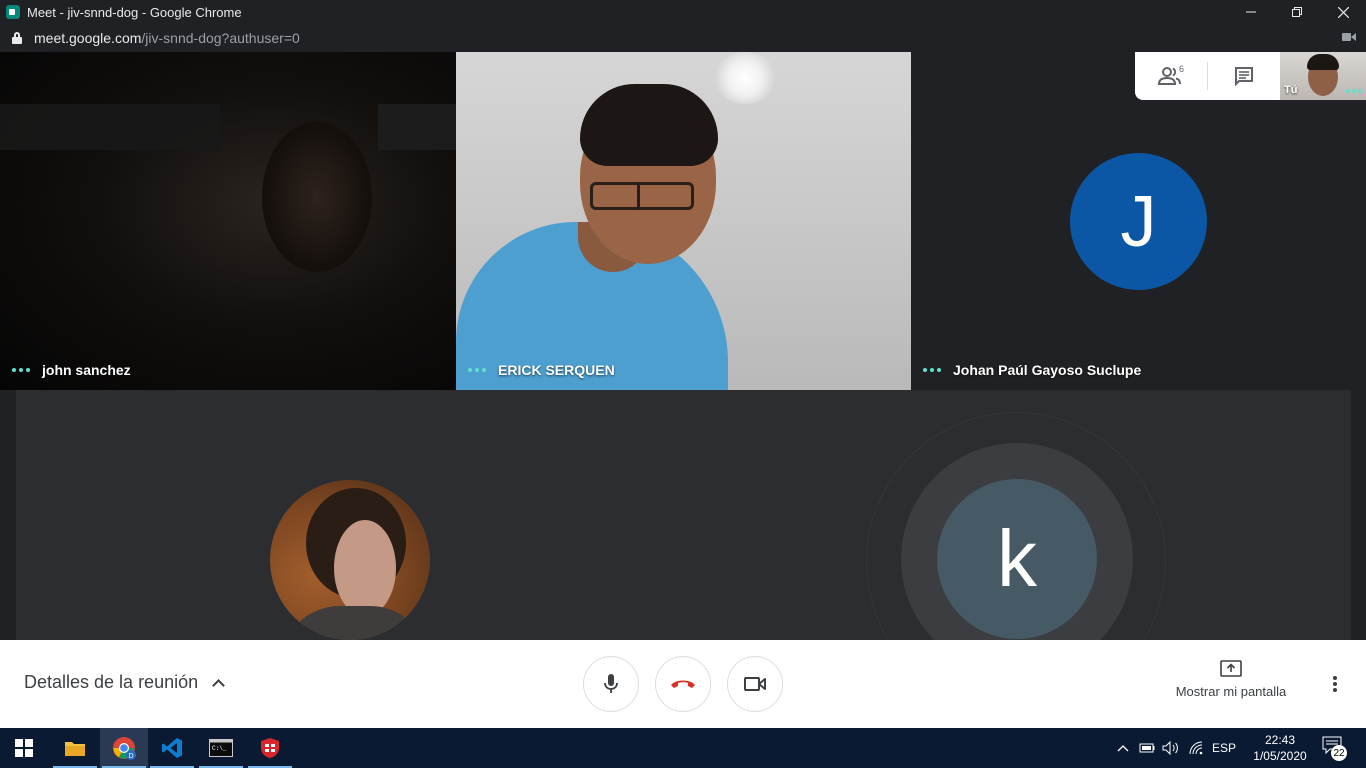 This screenshot has width=1366, height=768. I want to click on battery-icon, so click(1147, 748).